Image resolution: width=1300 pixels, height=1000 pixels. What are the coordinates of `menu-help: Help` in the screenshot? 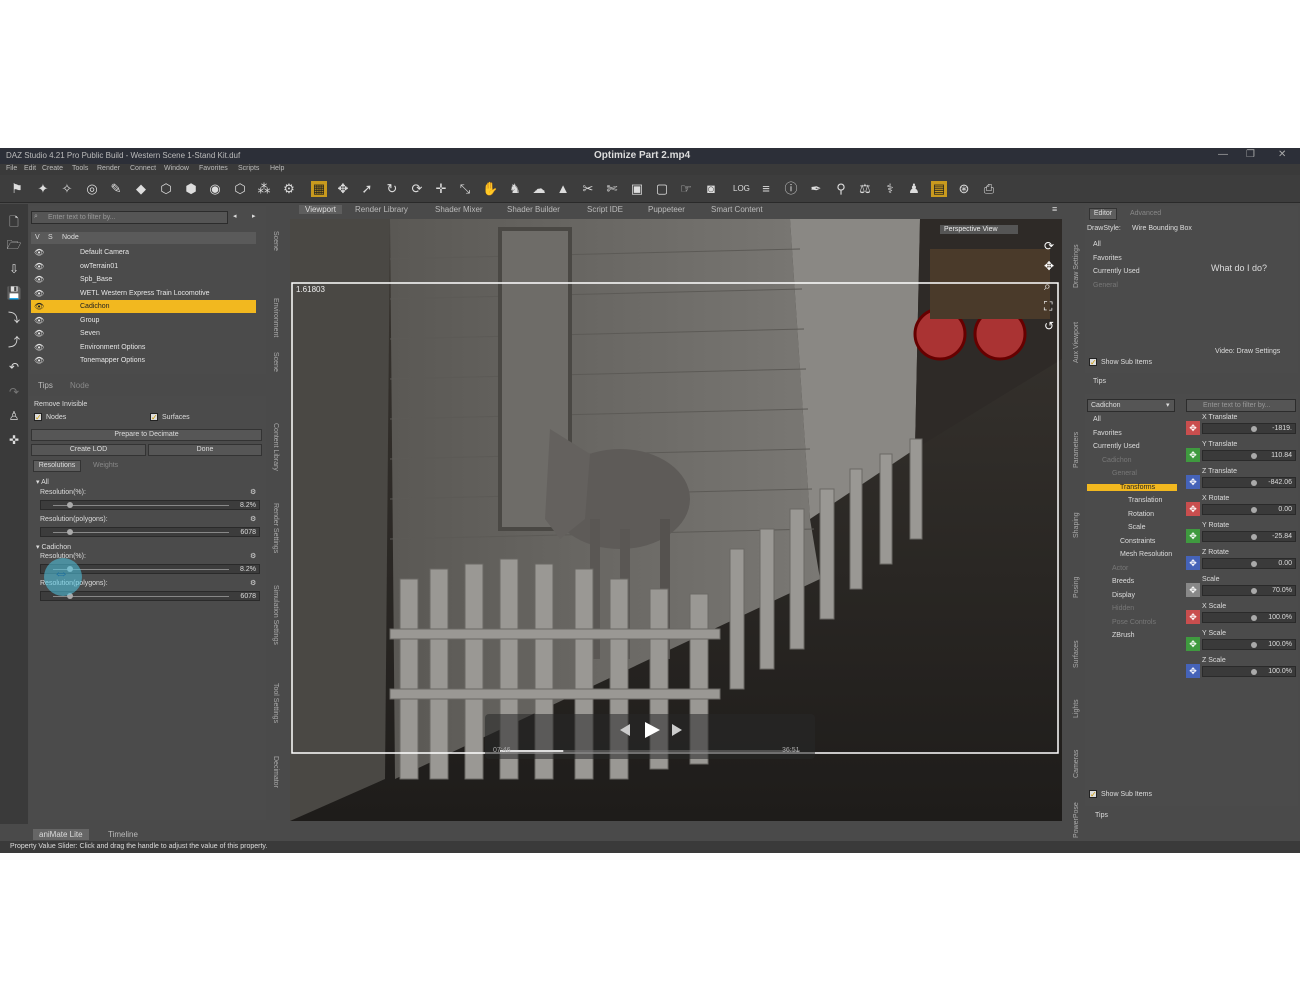 It's located at (277, 168).